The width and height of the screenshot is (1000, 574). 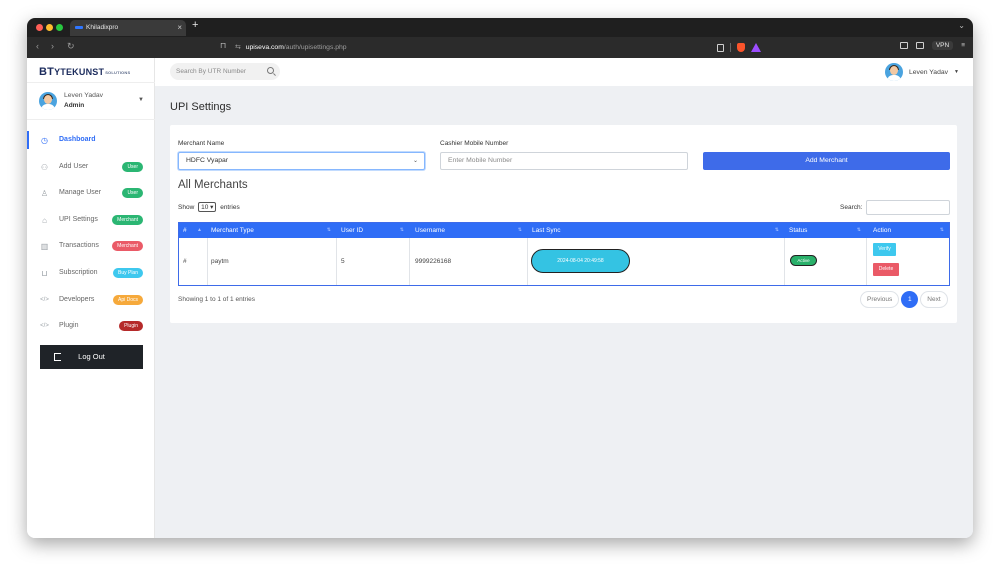 What do you see at coordinates (80, 193) in the screenshot?
I see `sidebar-item-label: Manage User` at bounding box center [80, 193].